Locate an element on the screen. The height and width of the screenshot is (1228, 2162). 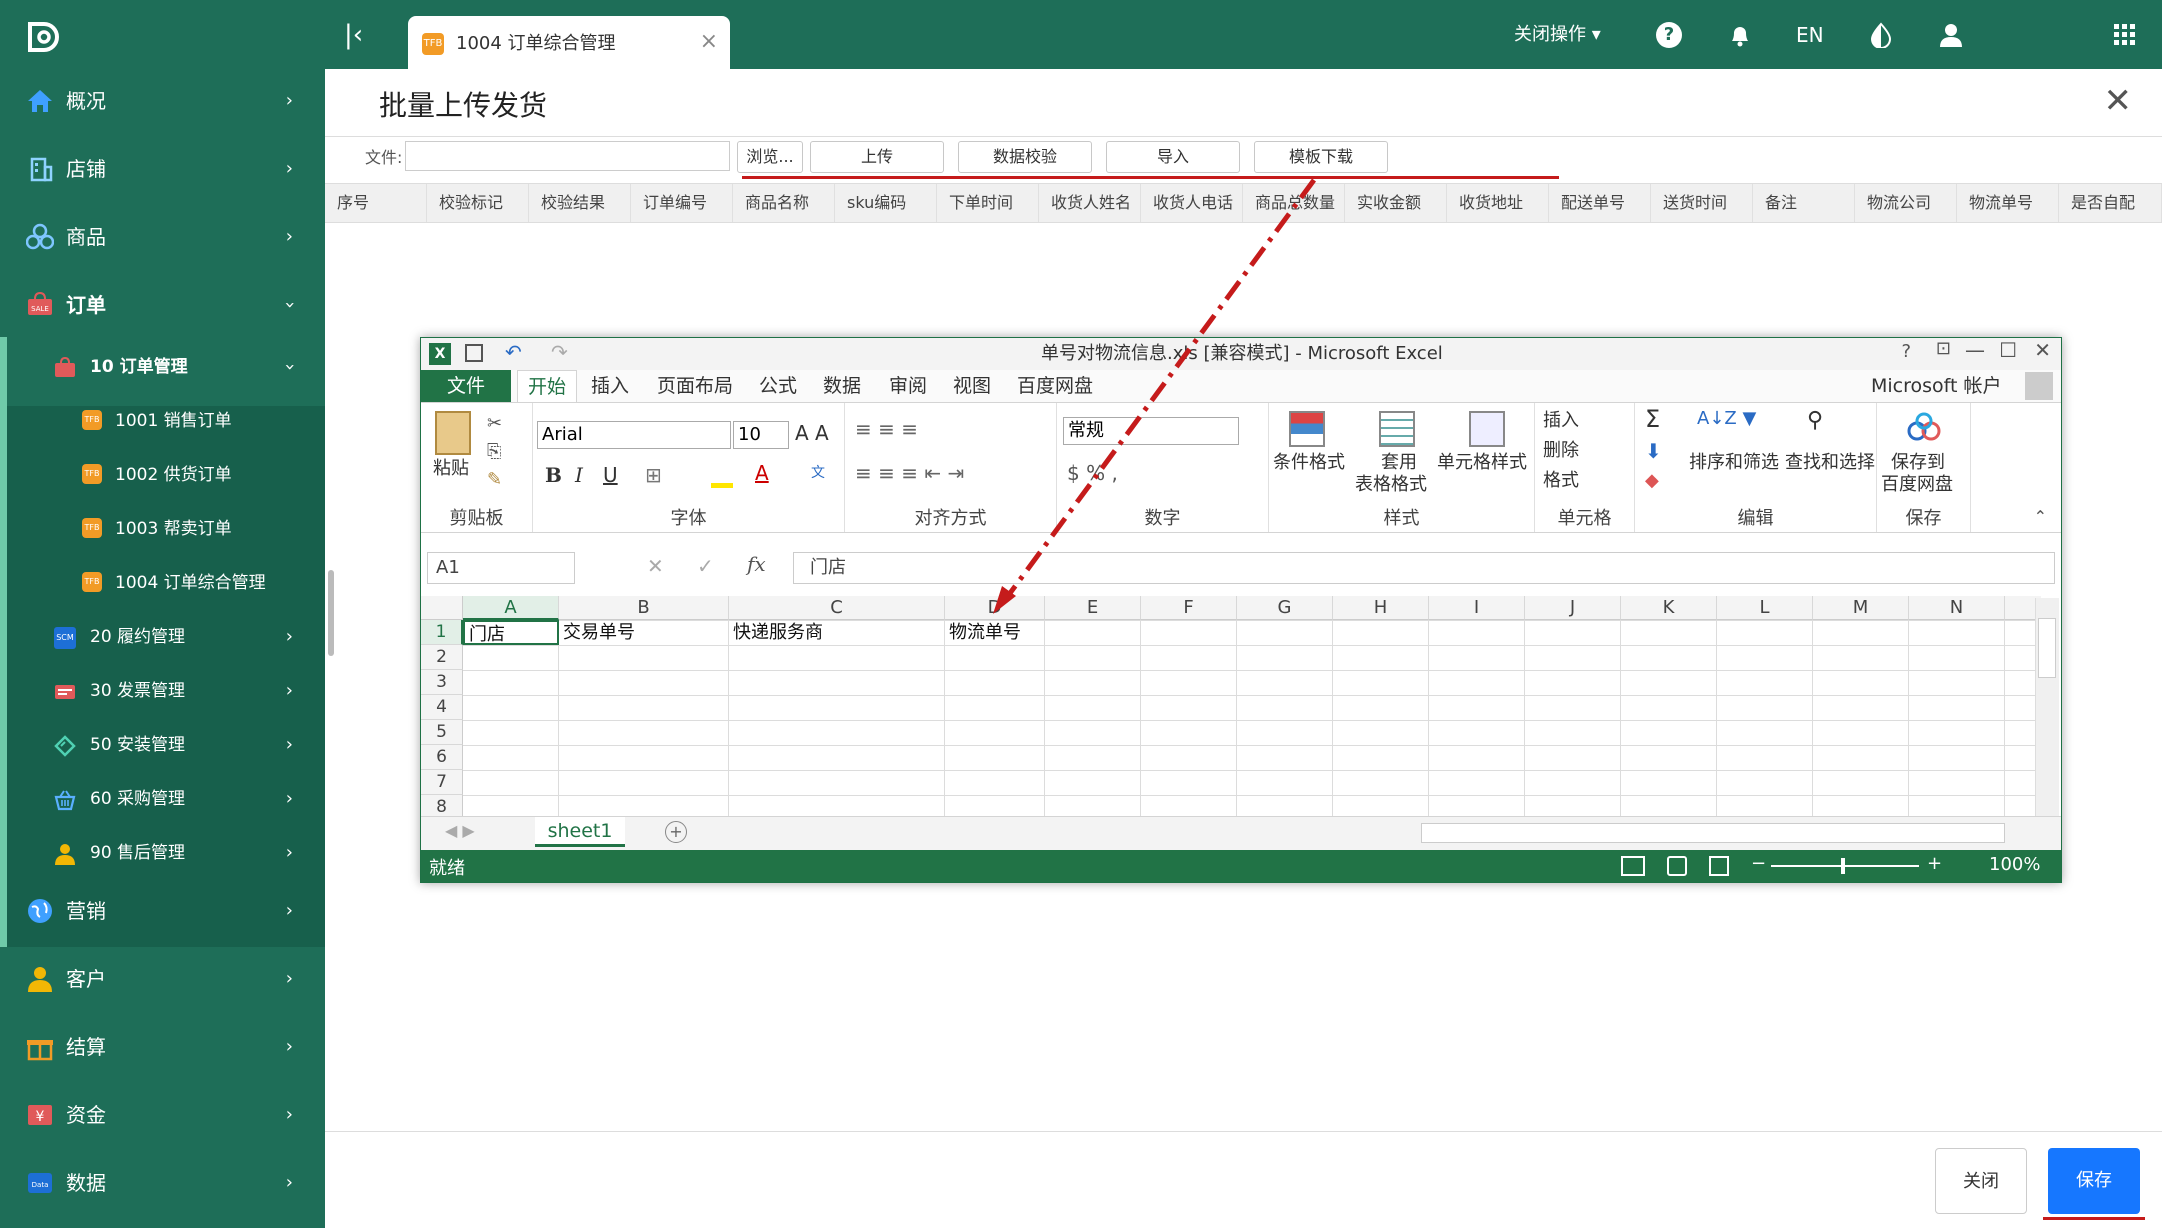
add-sheet-icon: + is located at coordinates (676, 832).